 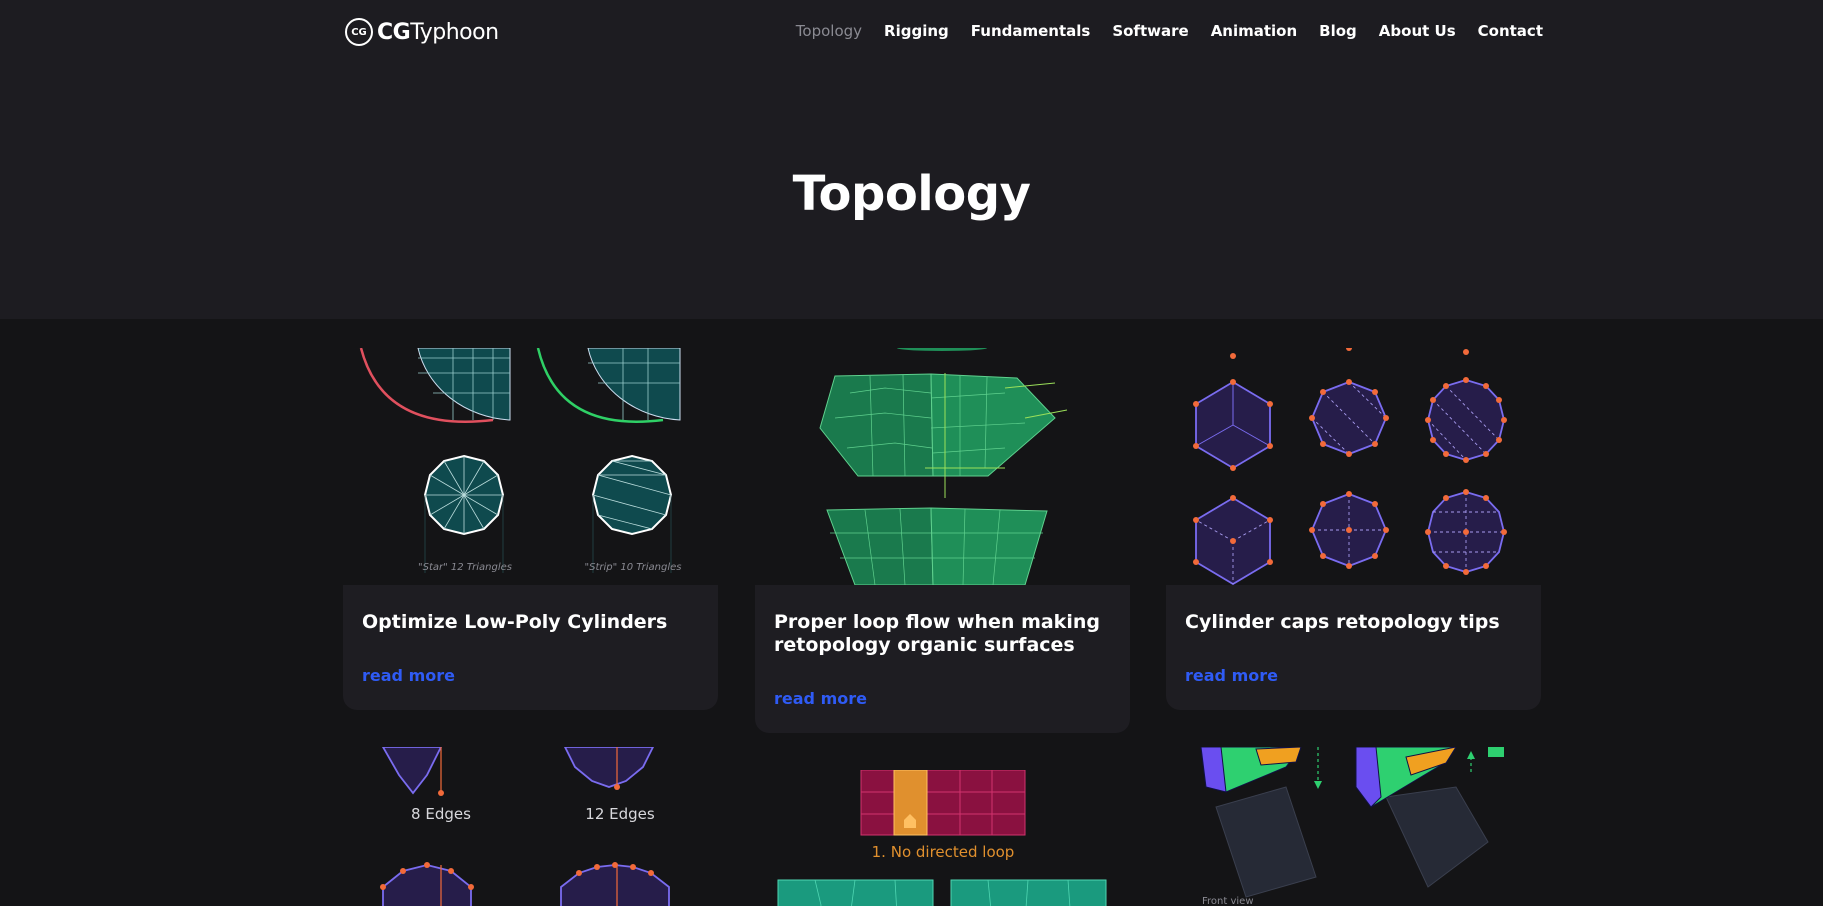 What do you see at coordinates (943, 852) in the screenshot?
I see `thumb-caption: 1. No directed loop` at bounding box center [943, 852].